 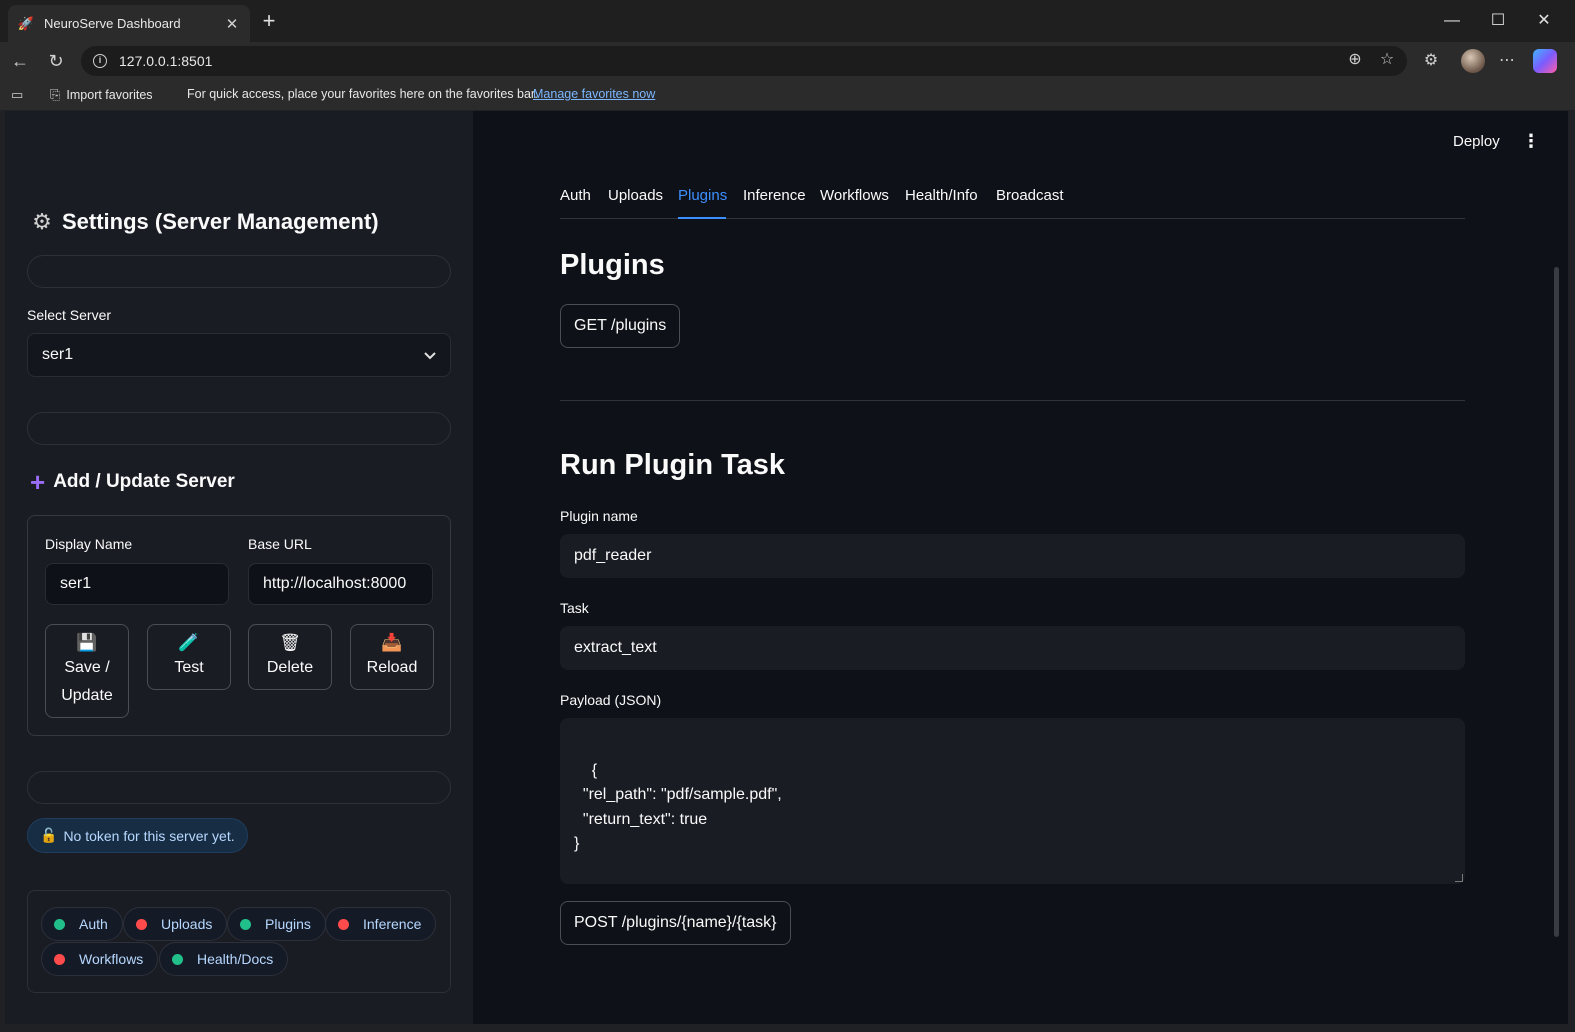 I want to click on url-field: i 127.0.0.1:8501, so click(x=744, y=61).